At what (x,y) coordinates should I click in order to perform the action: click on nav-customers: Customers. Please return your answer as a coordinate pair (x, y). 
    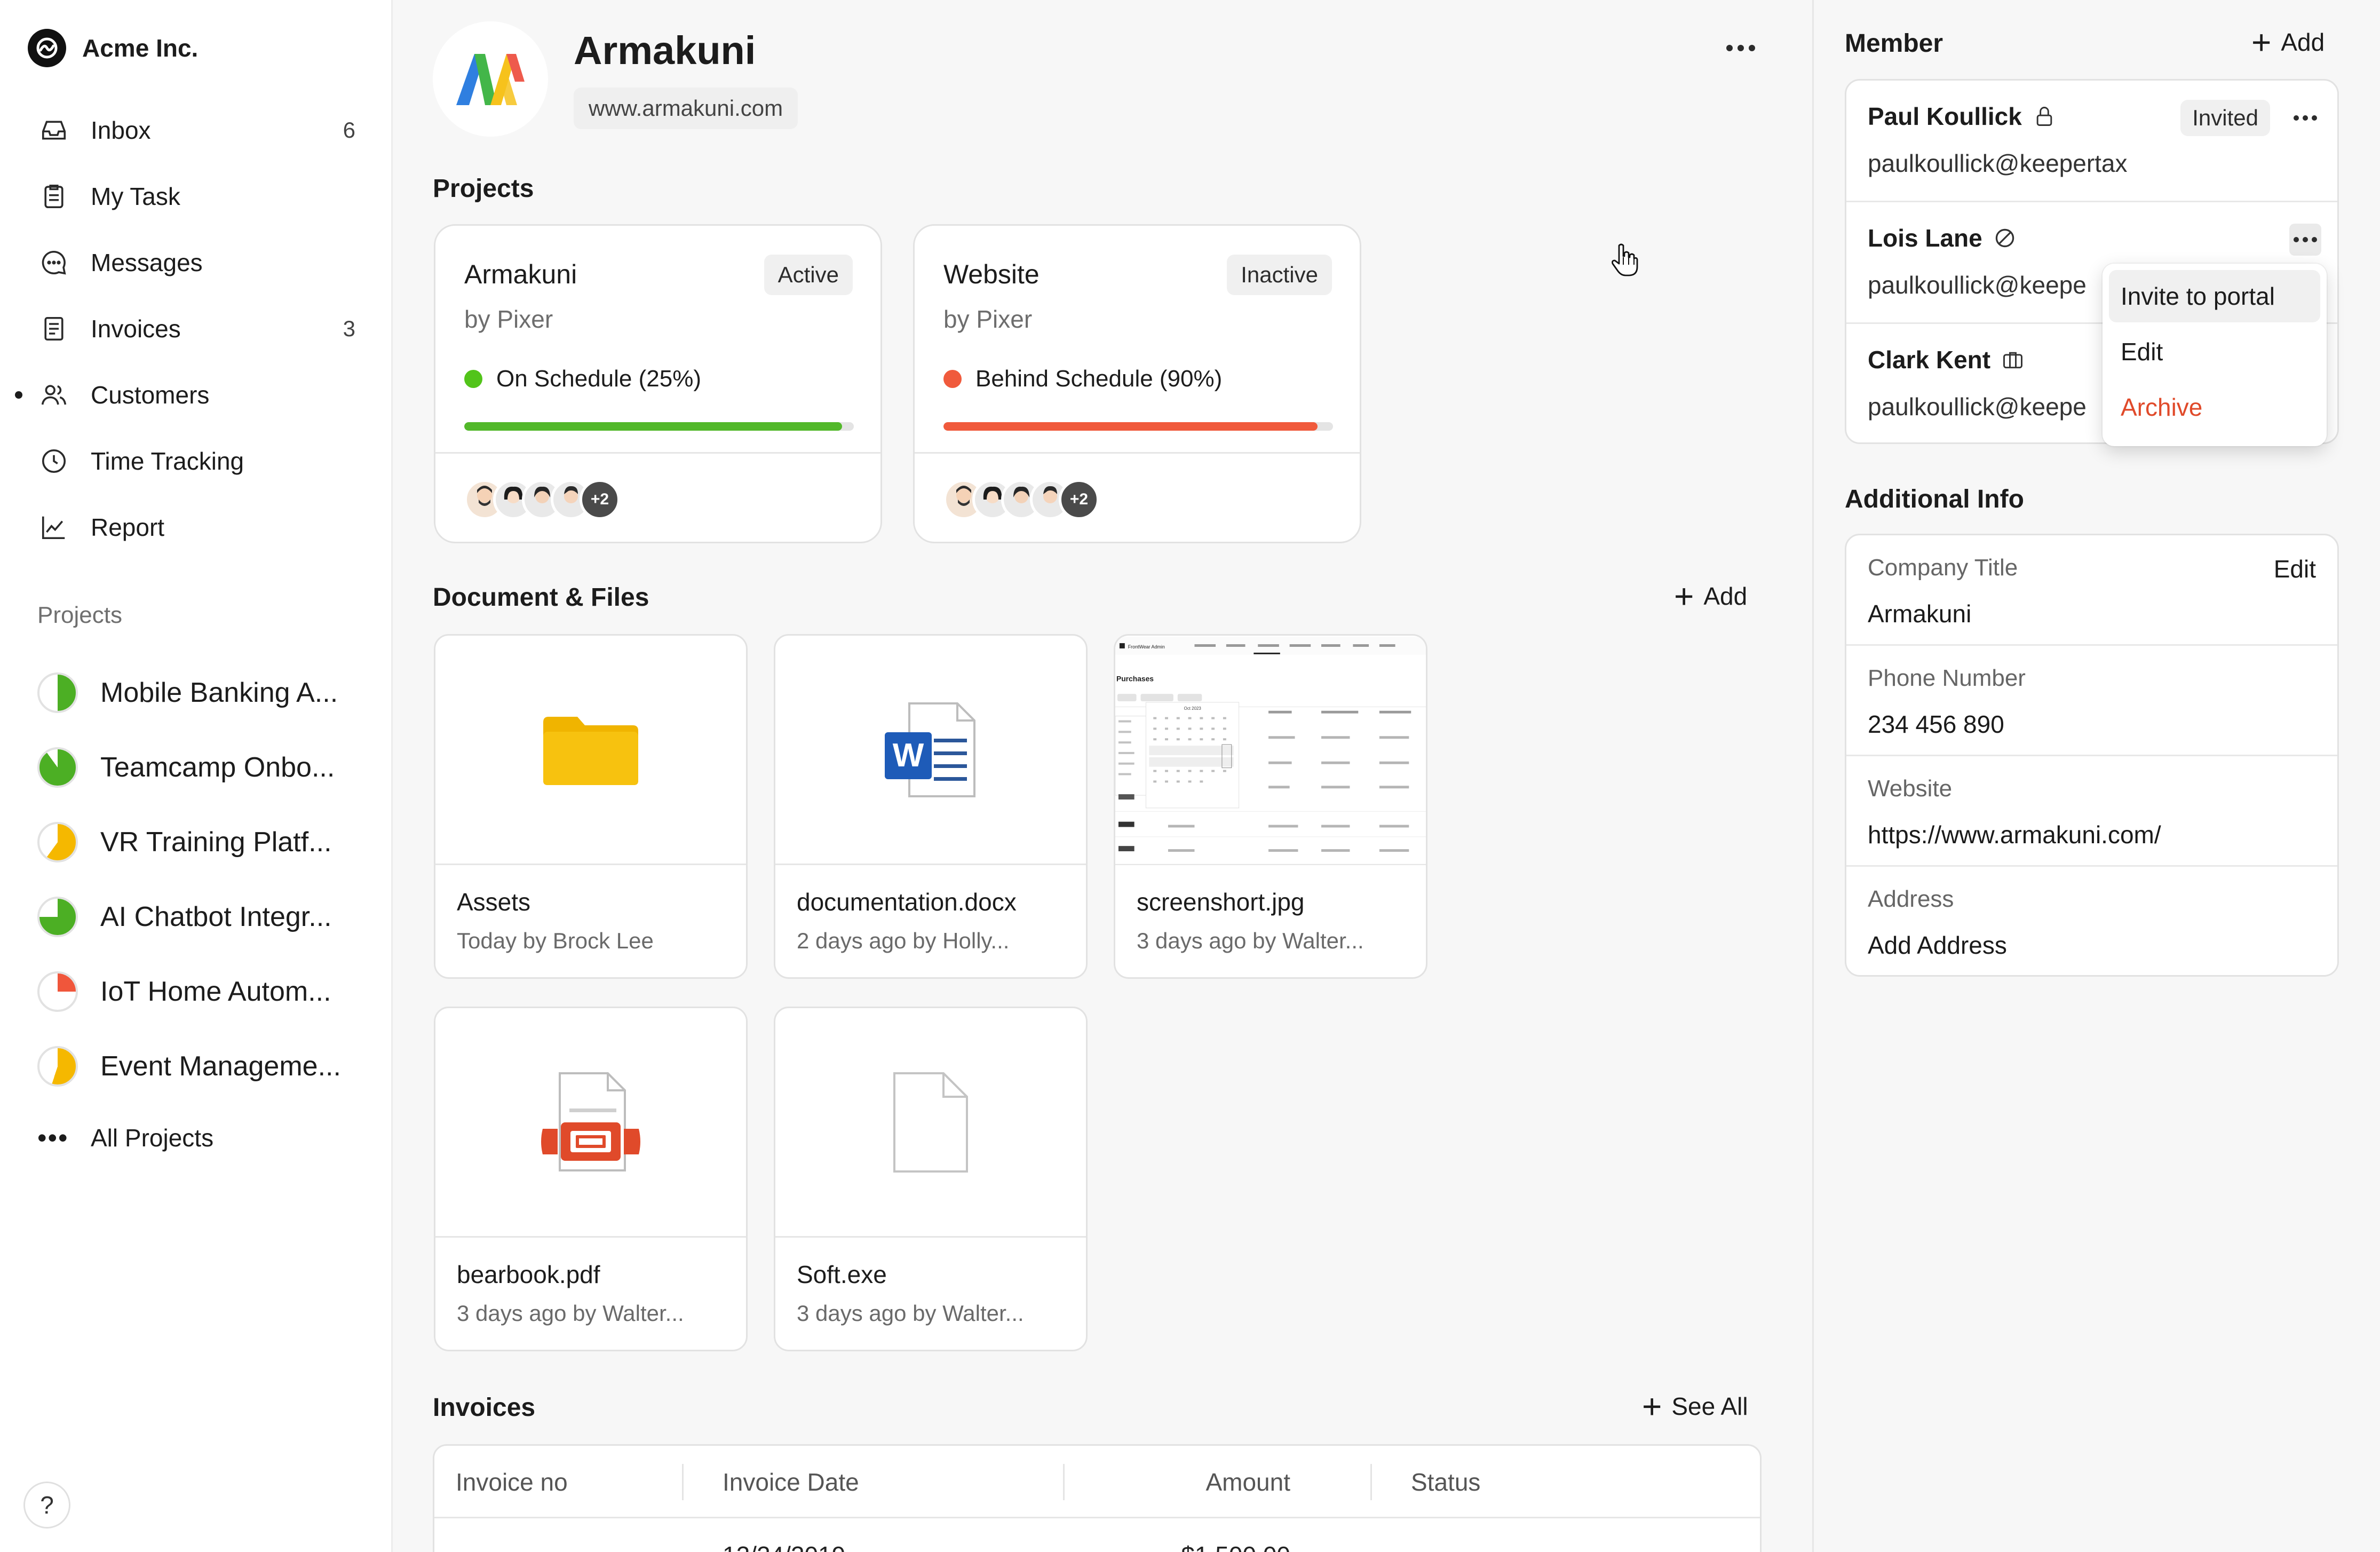
    Looking at the image, I should click on (196, 395).